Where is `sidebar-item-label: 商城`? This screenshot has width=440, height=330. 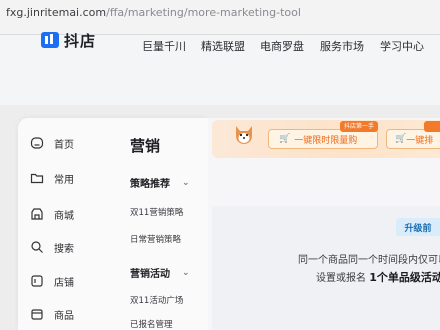
sidebar-item-label: 商城 is located at coordinates (64, 216).